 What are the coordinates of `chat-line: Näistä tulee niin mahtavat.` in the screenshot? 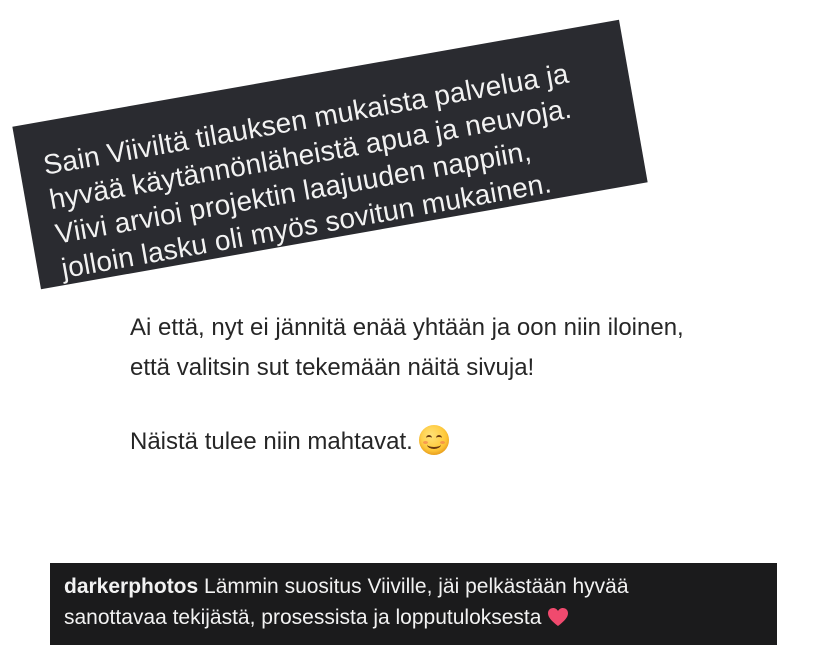 It's located at (271, 441).